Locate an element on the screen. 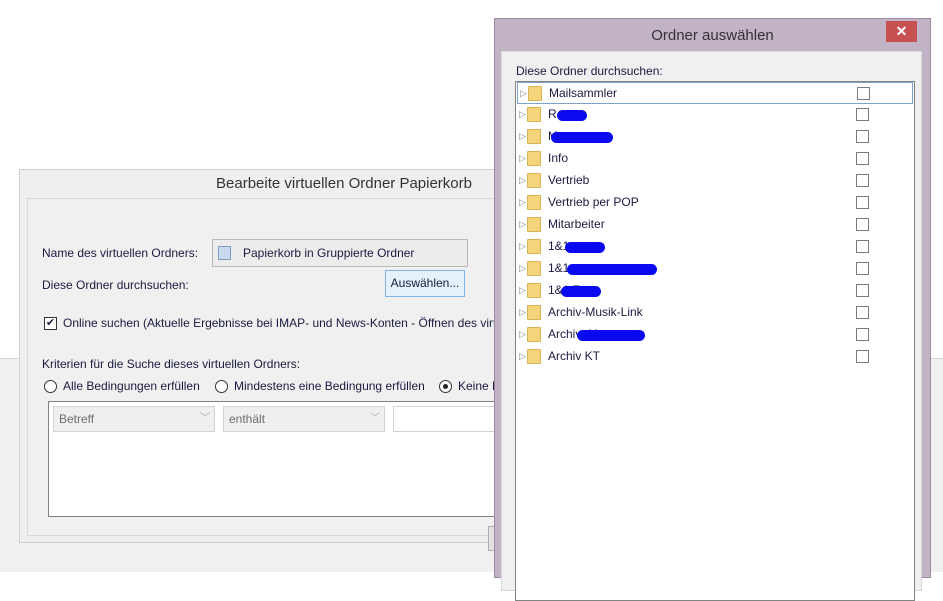  folder-name: Archiv KT is located at coordinates (574, 356).